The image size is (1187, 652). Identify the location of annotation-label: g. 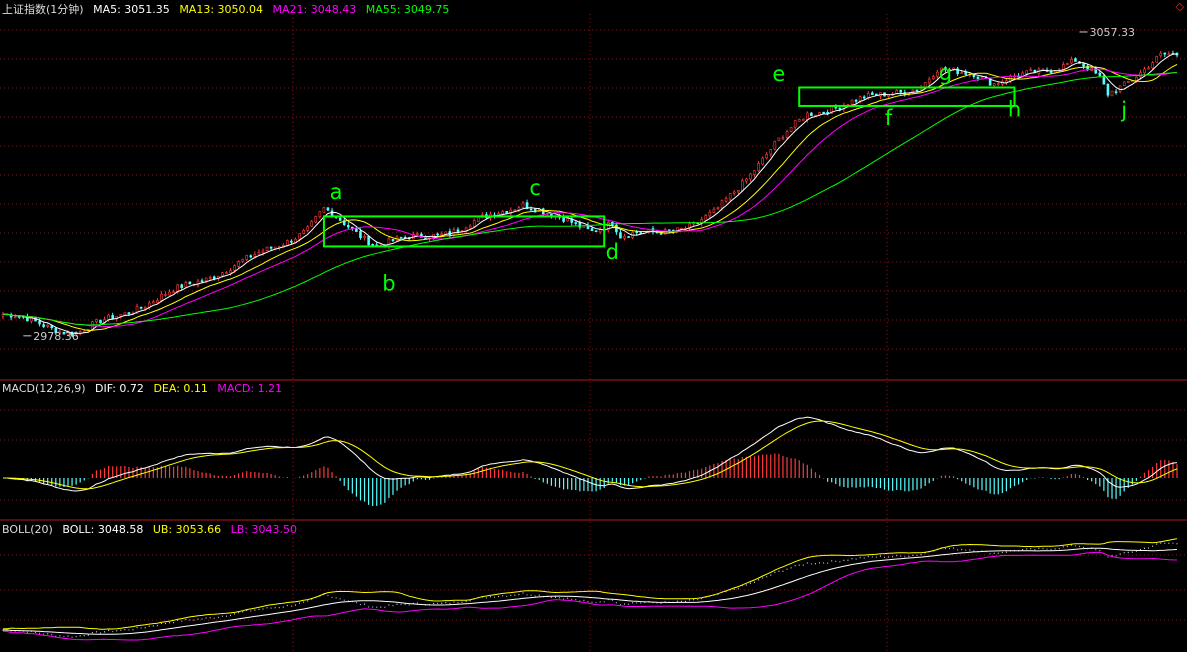
(945, 73).